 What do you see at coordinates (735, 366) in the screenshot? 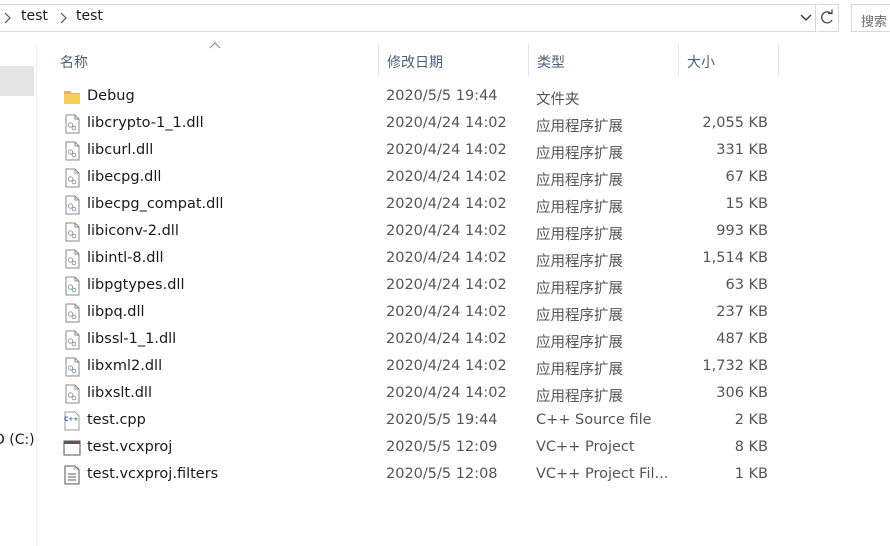
I see `file-size: 1,732 KB` at bounding box center [735, 366].